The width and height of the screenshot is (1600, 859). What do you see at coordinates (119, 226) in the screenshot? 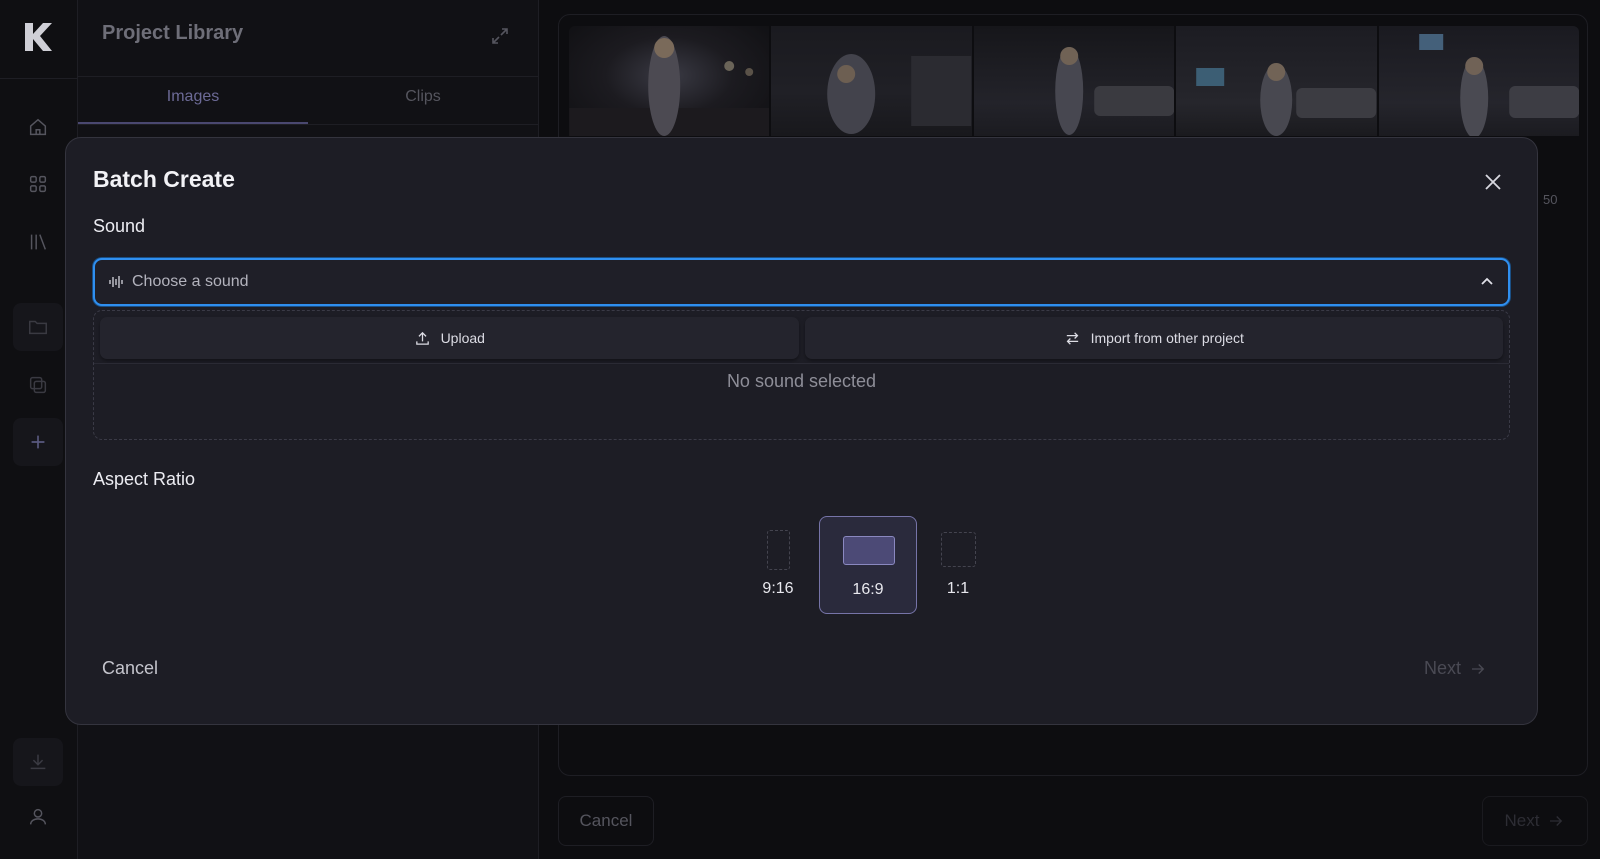
I see `sound-section-label: Sound` at bounding box center [119, 226].